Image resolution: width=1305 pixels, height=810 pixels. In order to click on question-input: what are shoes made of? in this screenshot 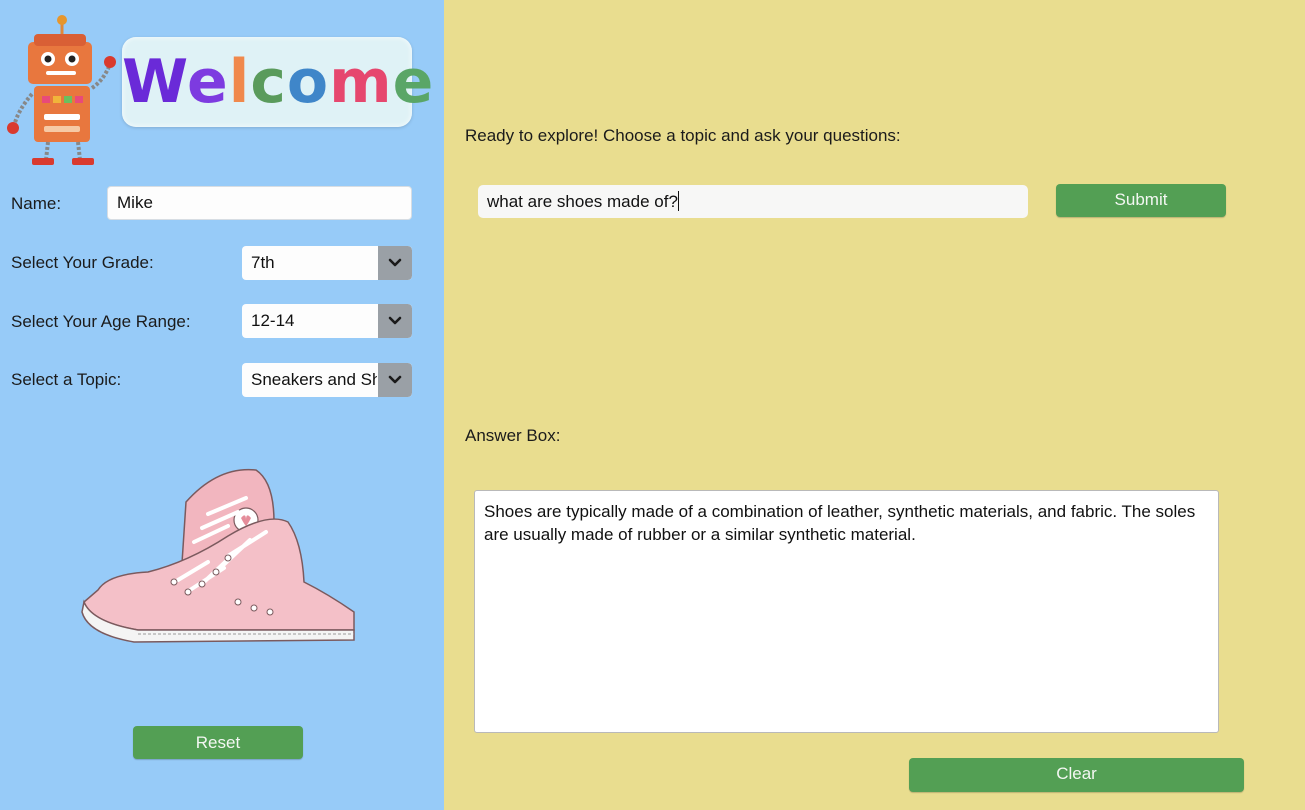, I will do `click(753, 201)`.